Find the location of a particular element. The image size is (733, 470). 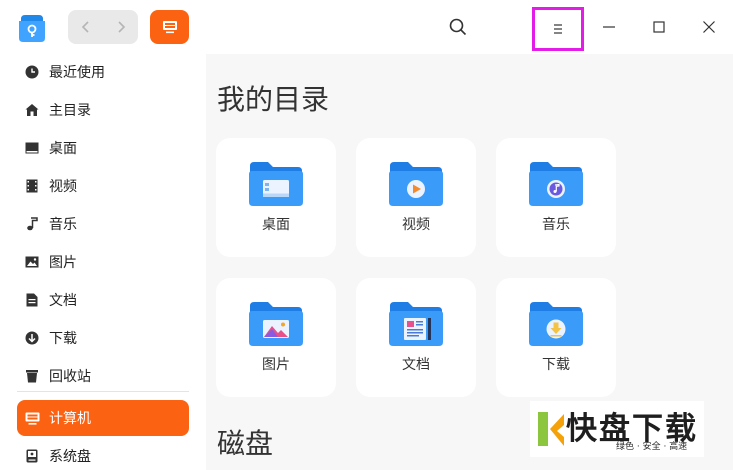

watermark-slogan: 绿色 · 安全 · 高速 is located at coordinates (652, 447).